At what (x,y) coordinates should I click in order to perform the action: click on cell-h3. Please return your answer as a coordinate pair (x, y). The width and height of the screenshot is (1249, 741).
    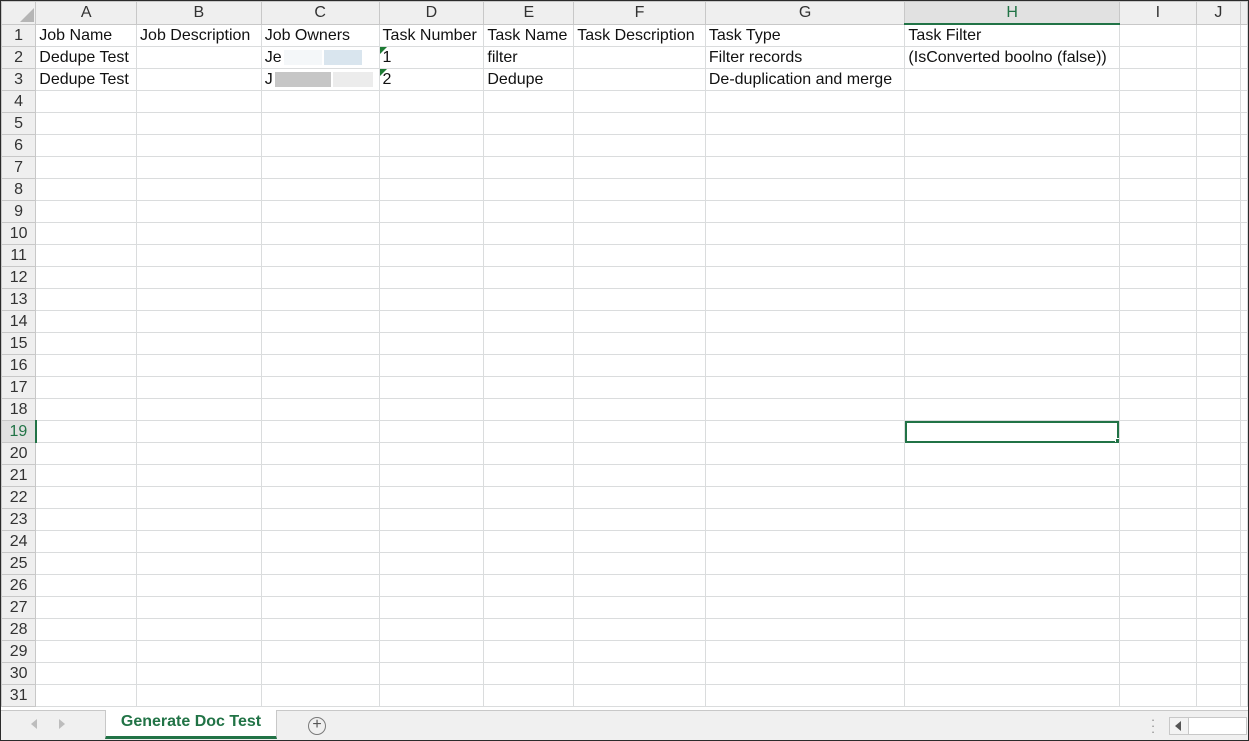
    Looking at the image, I should click on (1012, 79).